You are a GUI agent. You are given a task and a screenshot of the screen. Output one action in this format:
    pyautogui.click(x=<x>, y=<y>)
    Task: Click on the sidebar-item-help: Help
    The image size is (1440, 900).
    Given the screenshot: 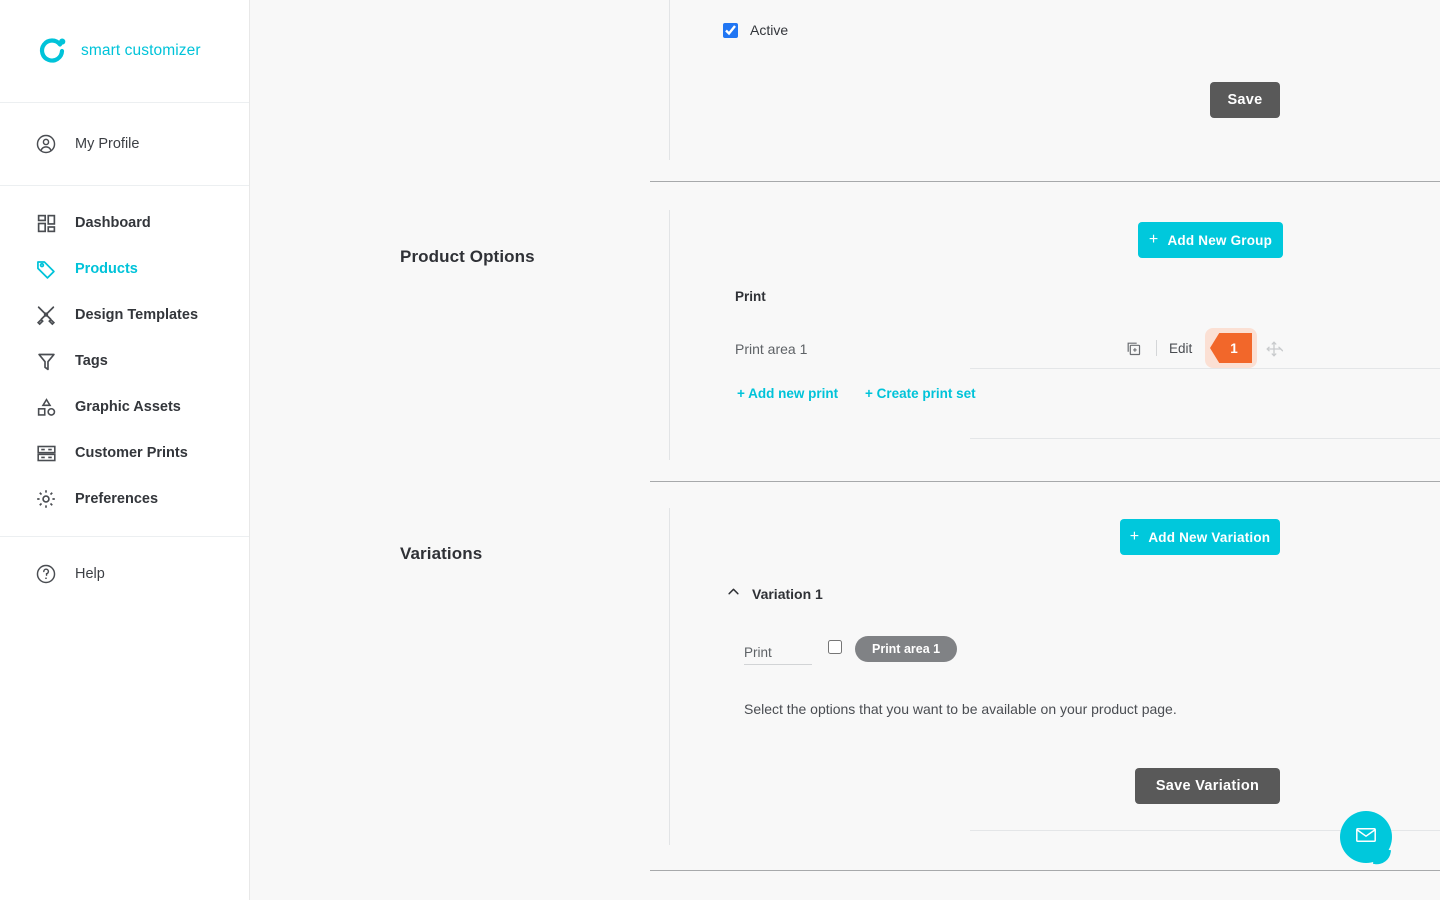 What is the action you would take?
    pyautogui.click(x=124, y=574)
    